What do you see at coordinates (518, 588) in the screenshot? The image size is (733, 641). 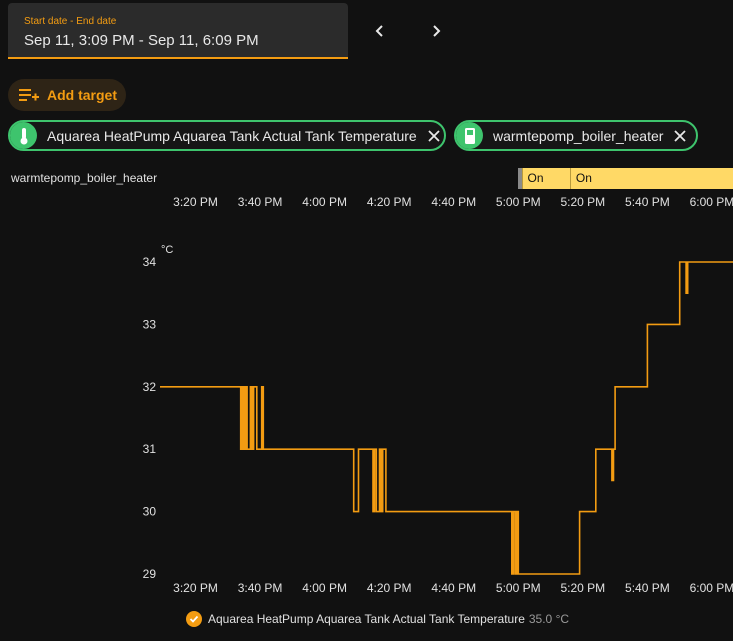 I see `x-tick-label: 5:00 PM` at bounding box center [518, 588].